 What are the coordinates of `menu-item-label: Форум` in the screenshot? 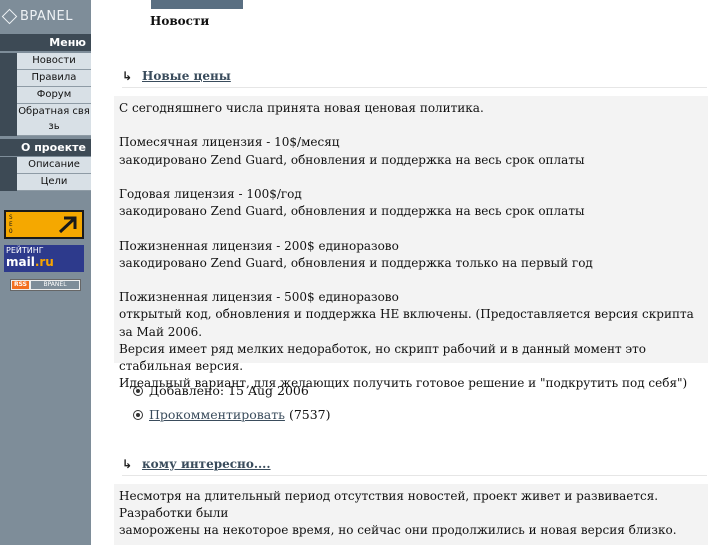 It's located at (54, 95).